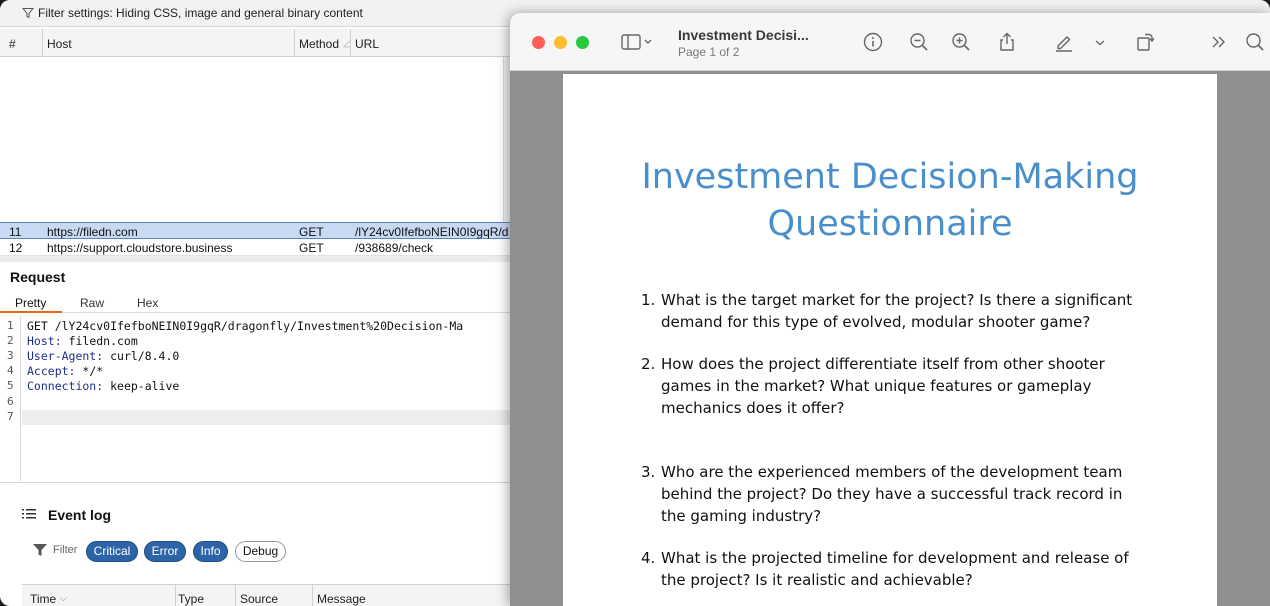 This screenshot has height=606, width=1270. Describe the element at coordinates (256, 43) in the screenshot. I see `history-table-header: # Host Method ◿ URL` at that location.